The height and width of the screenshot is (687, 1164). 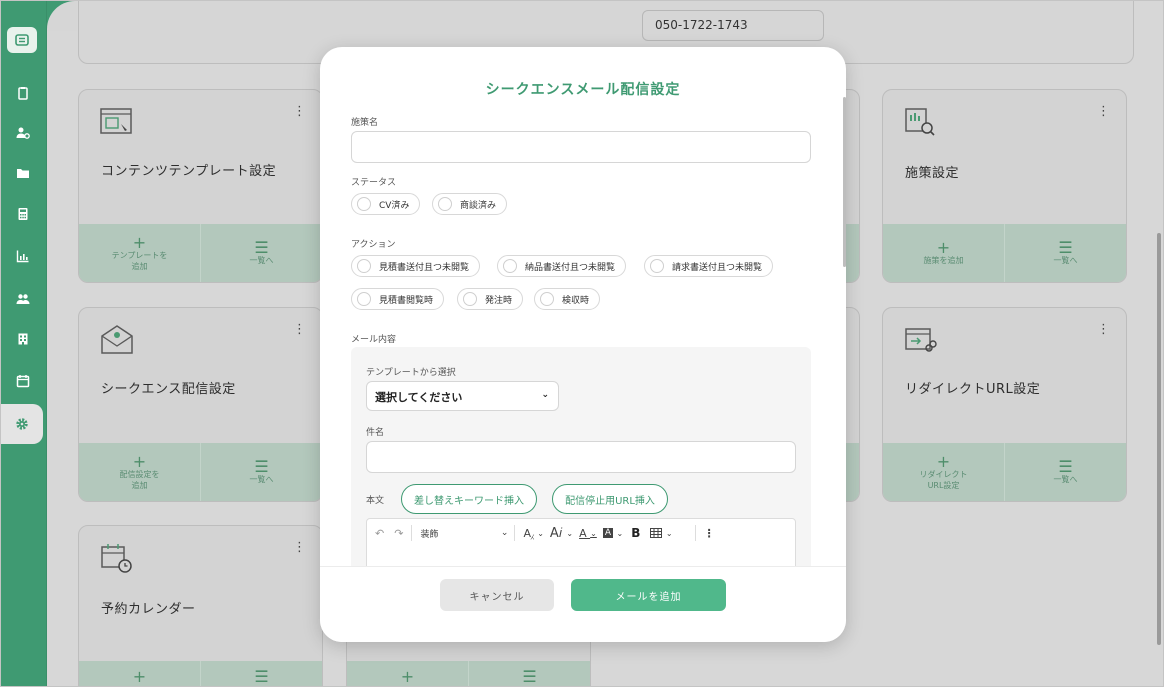 I want to click on action-option-inspection: 検収時, so click(x=567, y=299).